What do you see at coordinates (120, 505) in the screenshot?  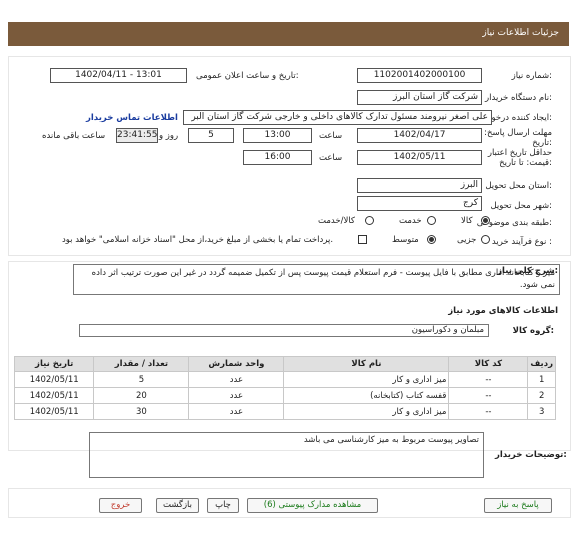 I see `exit-button: خروج` at bounding box center [120, 505].